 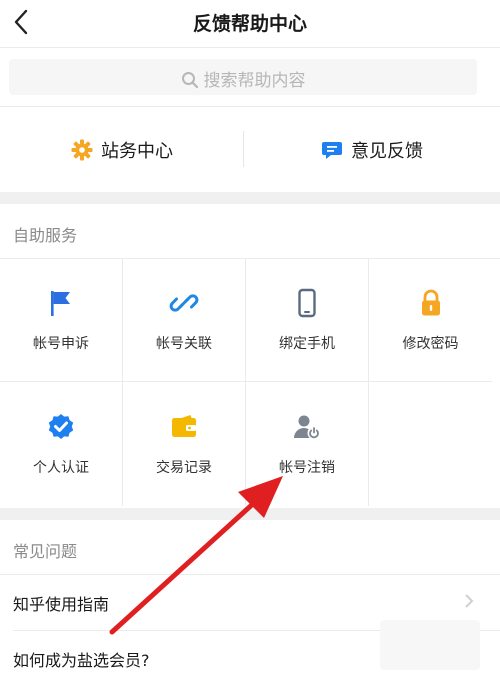 What do you see at coordinates (430, 302) in the screenshot?
I see `lock-icon` at bounding box center [430, 302].